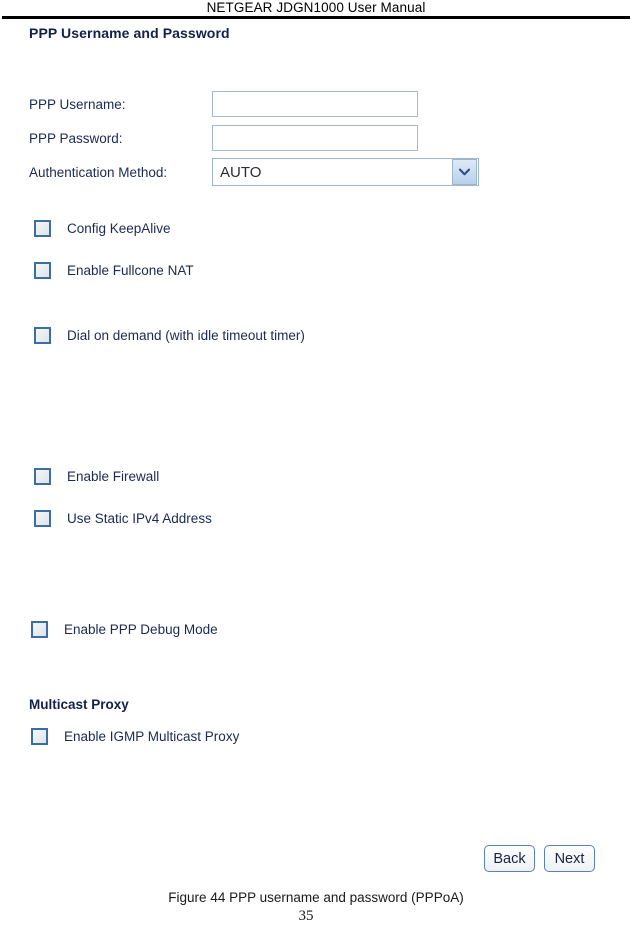  Describe the element at coordinates (129, 33) in the screenshot. I see `page-title: PPP Username and Password` at that location.